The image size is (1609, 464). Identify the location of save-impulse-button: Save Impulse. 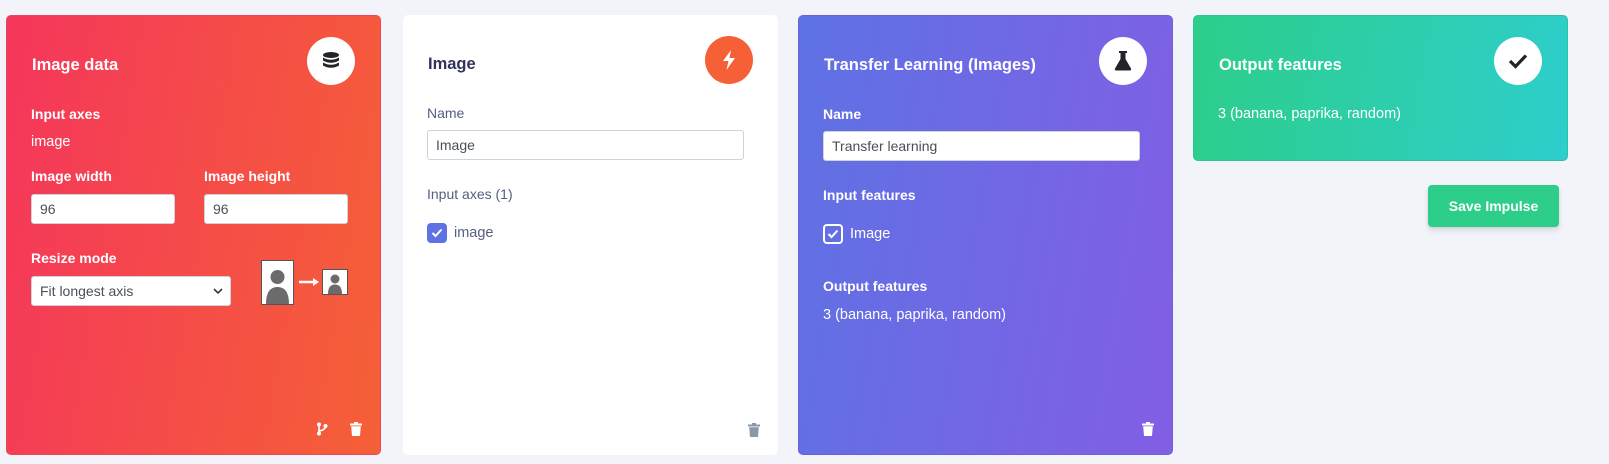
(1493, 206).